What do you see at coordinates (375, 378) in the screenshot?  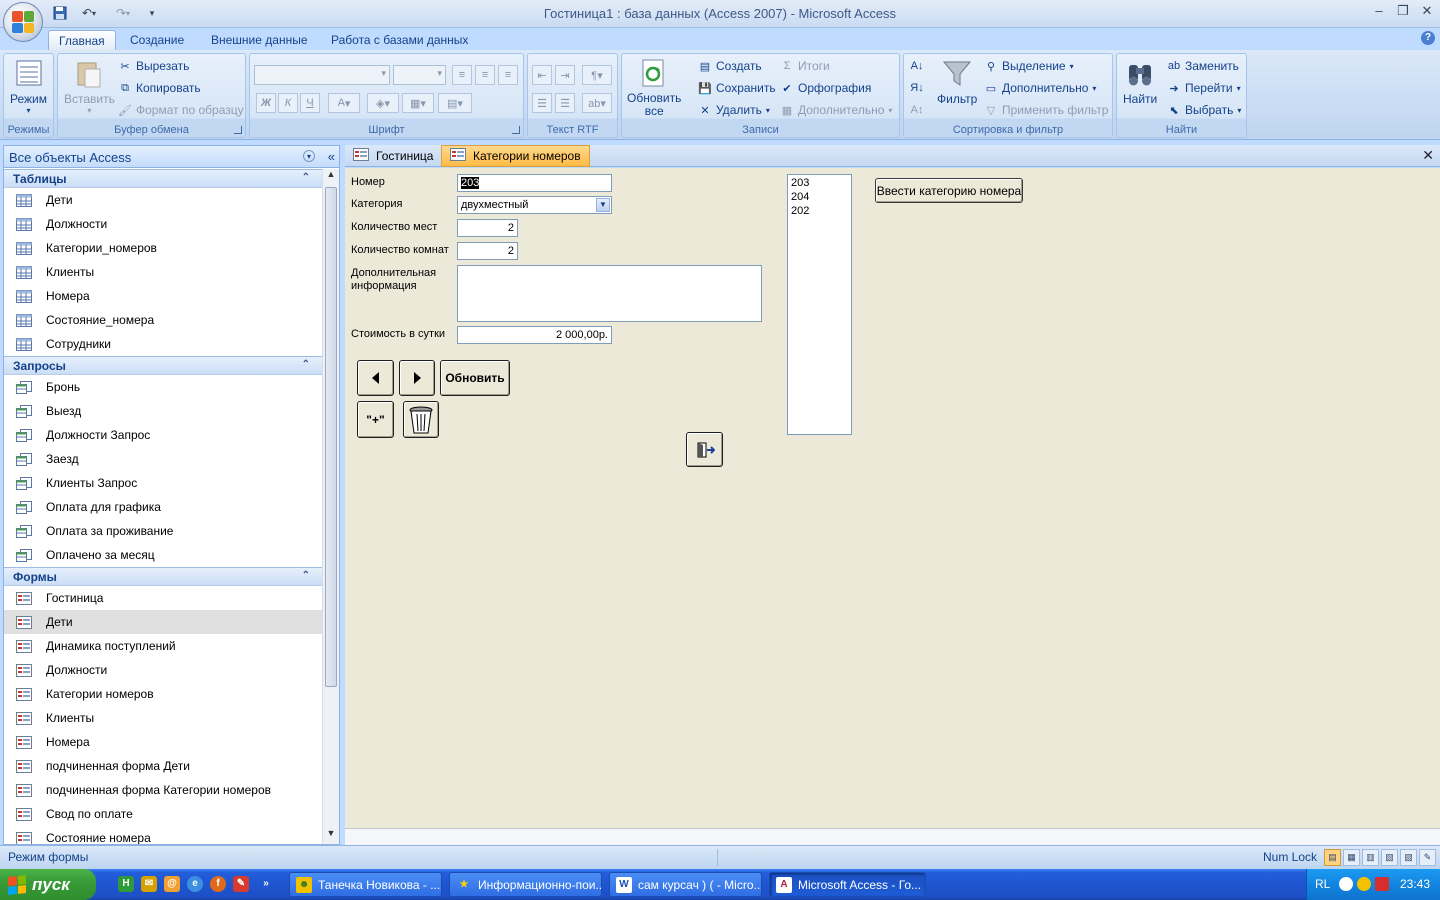 I see `previous-record-button` at bounding box center [375, 378].